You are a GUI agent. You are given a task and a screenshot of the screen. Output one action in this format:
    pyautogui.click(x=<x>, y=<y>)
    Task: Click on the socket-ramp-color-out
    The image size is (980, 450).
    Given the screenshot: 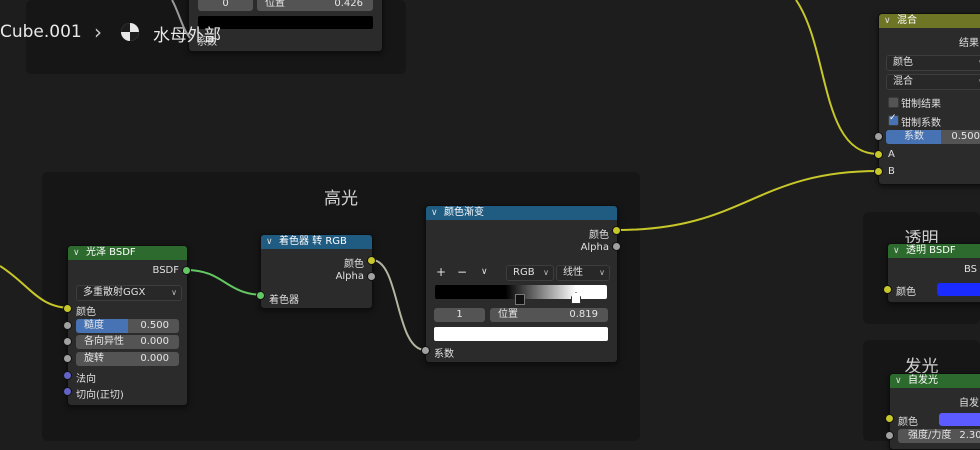 What is the action you would take?
    pyautogui.click(x=616, y=230)
    